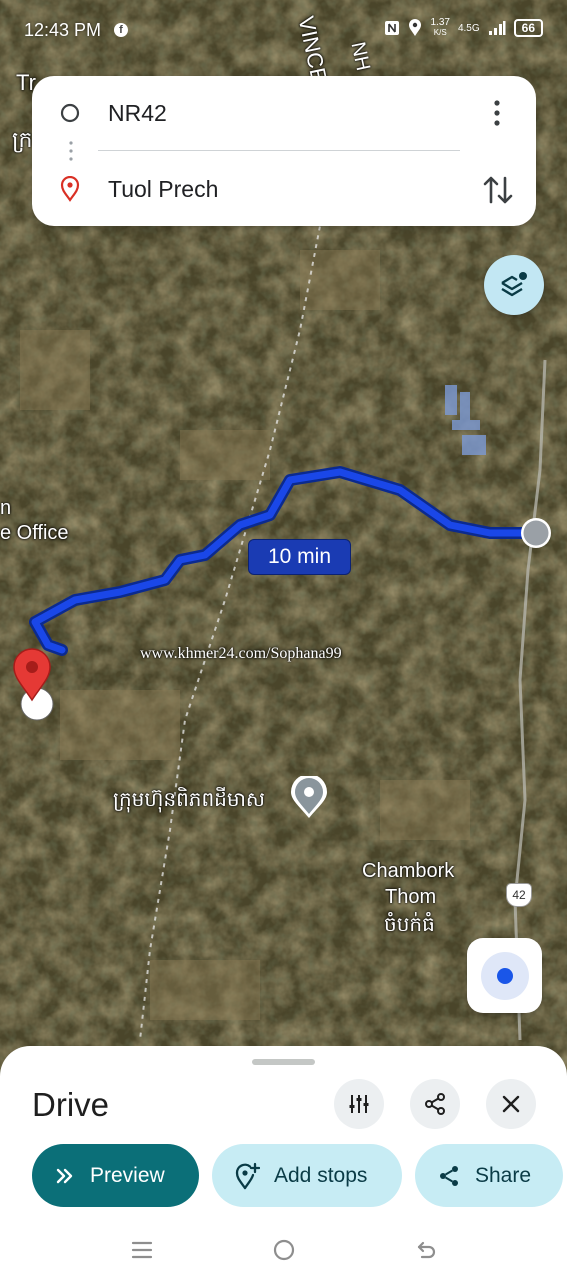  Describe the element at coordinates (468, 28) in the screenshot. I see `network-type: 4.5G` at that location.